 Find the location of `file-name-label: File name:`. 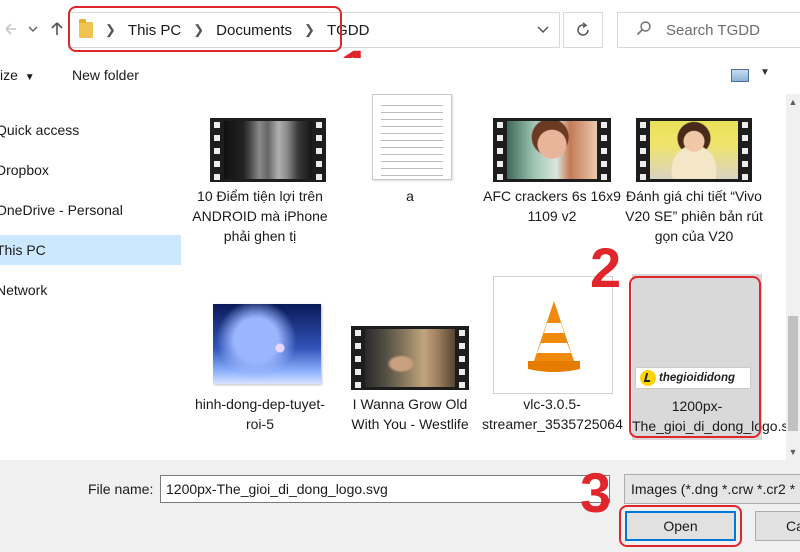

file-name-label: File name: is located at coordinates (121, 489).